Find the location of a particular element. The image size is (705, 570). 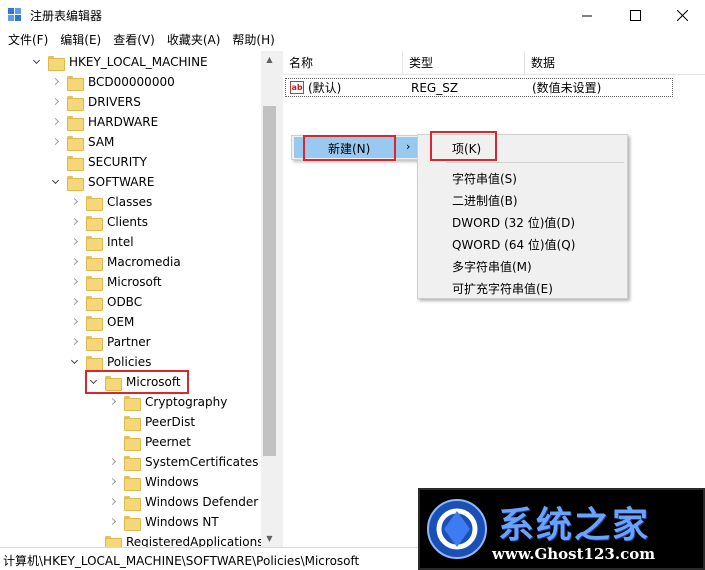

scroll-thumb is located at coordinates (269, 281).